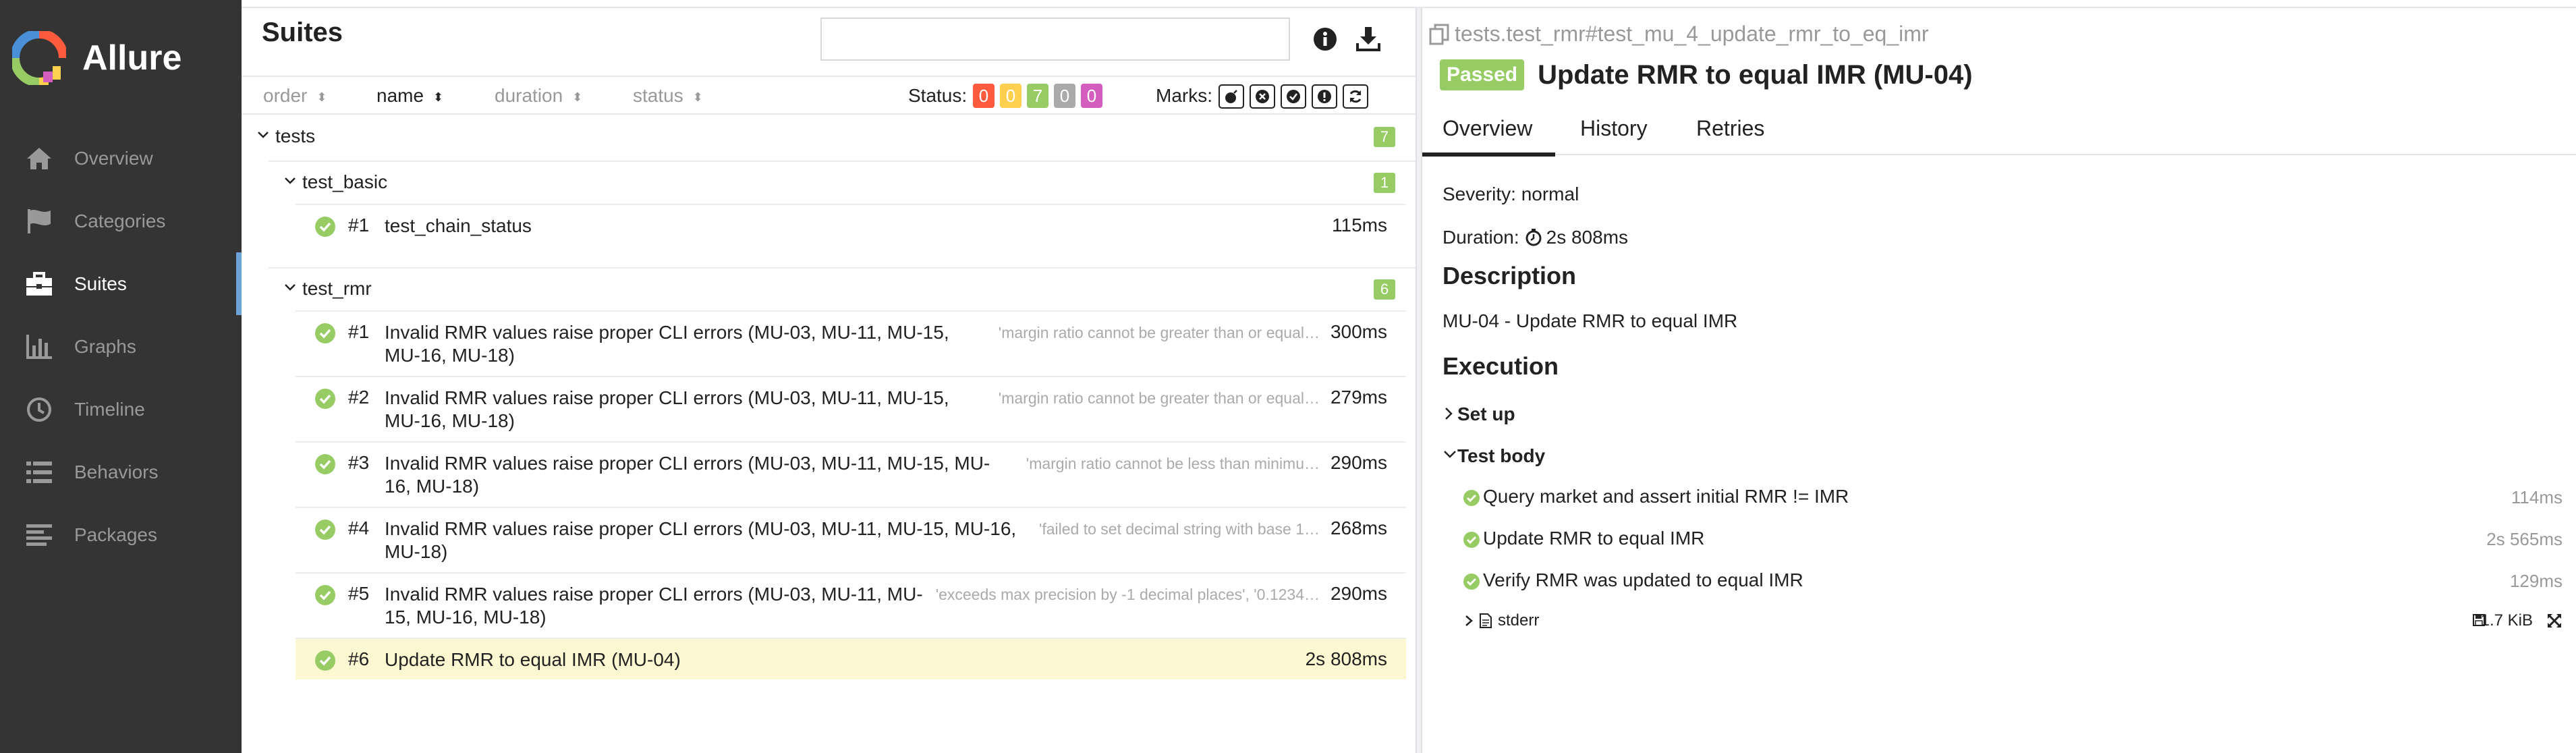 Image resolution: width=2576 pixels, height=753 pixels. Describe the element at coordinates (2013, 620) in the screenshot. I see `attachment-row: stderr 1.7 KiB` at that location.